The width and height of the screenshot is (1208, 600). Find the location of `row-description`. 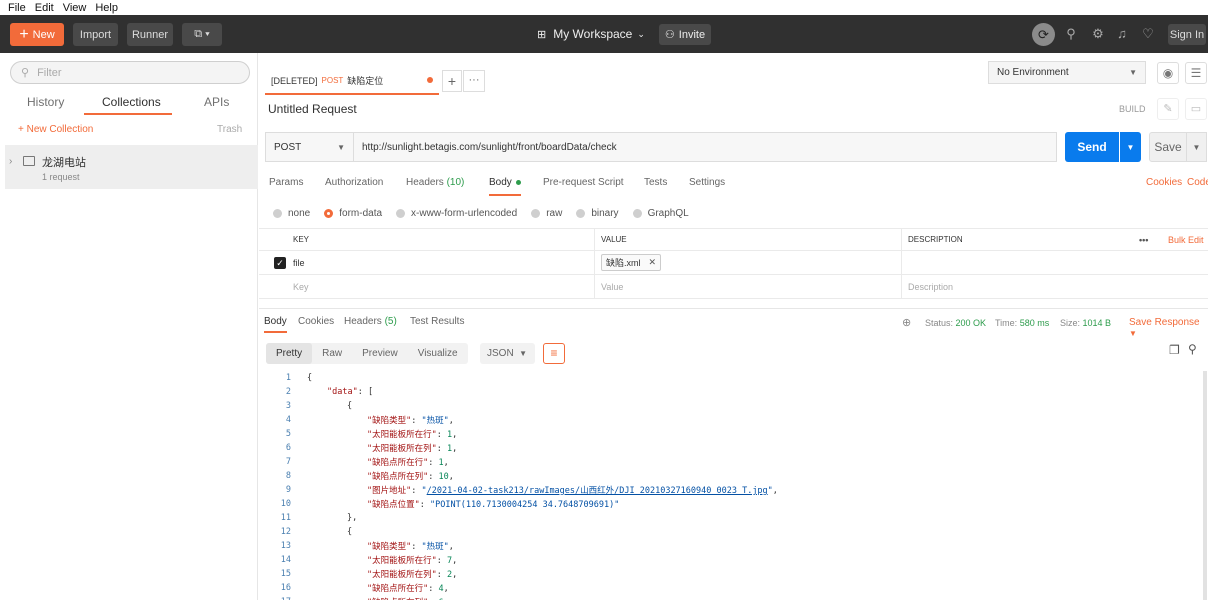

row-description is located at coordinates (1054, 262).